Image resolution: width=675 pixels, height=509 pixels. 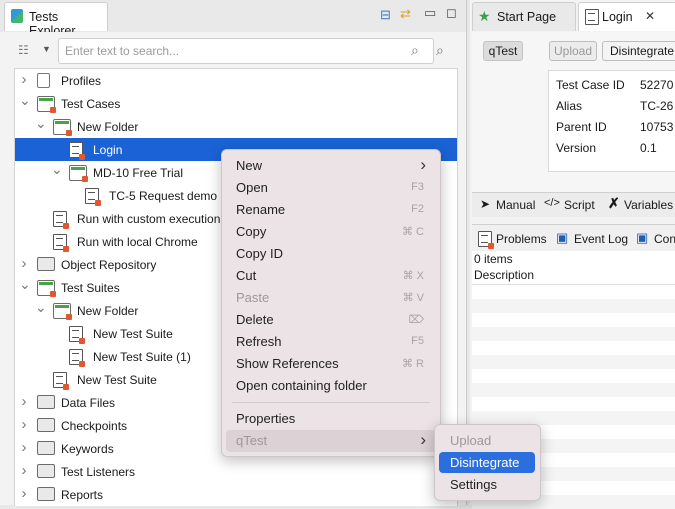 I want to click on tree-item-test-cases: ⌄ Test Cases, so click(x=236, y=103).